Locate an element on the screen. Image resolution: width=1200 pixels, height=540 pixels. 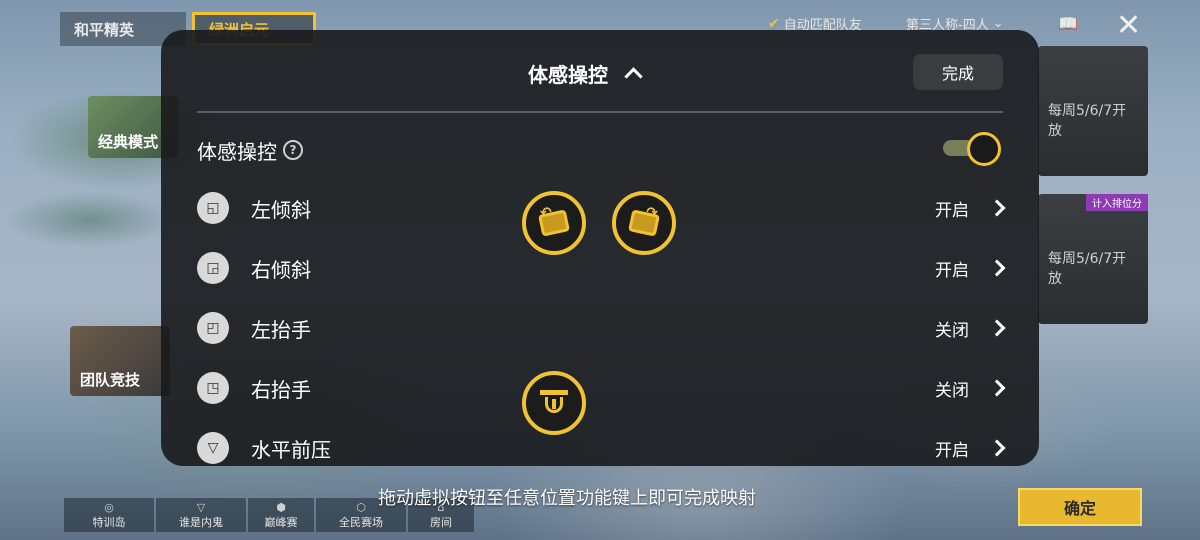
bottom-item-label: 巅峰赛 is located at coordinates (281, 522).